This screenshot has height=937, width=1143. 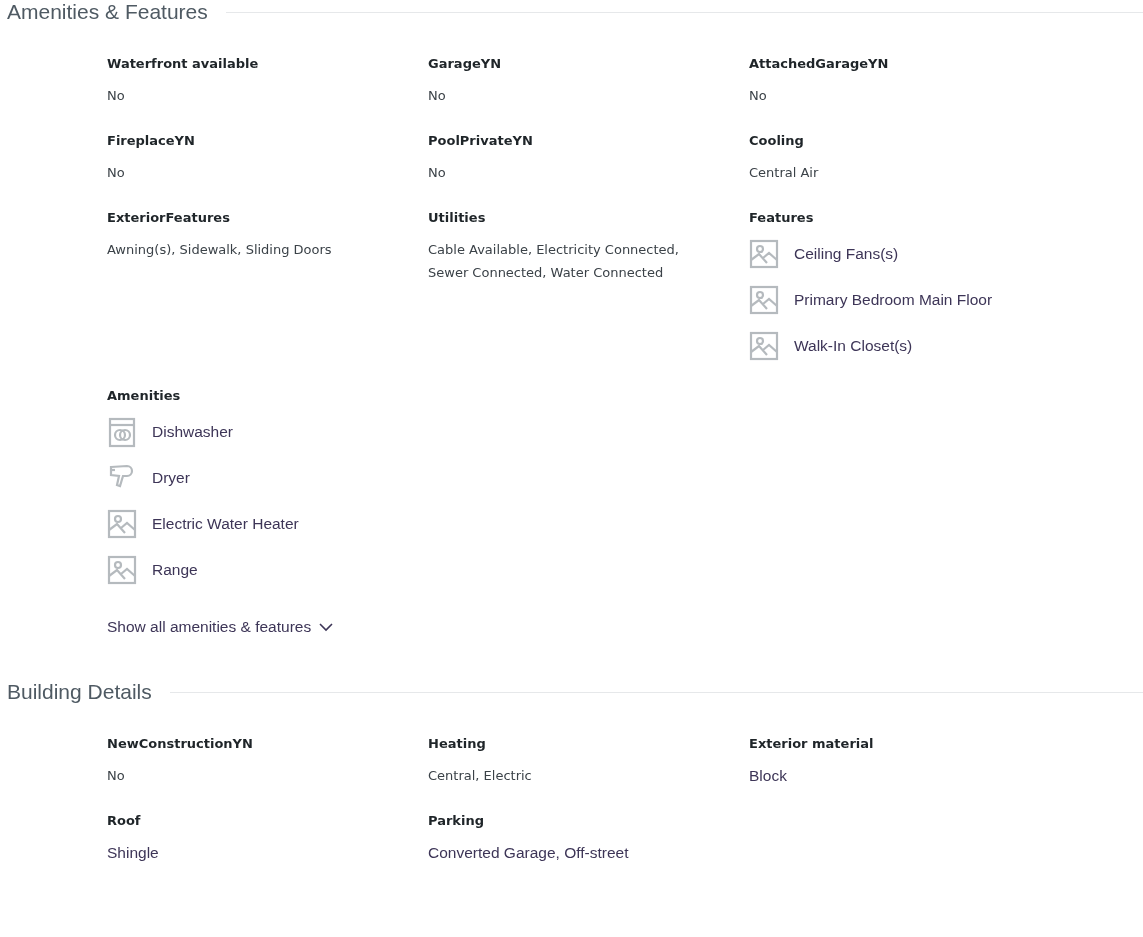 What do you see at coordinates (122, 432) in the screenshot?
I see `dishwasher-icon` at bounding box center [122, 432].